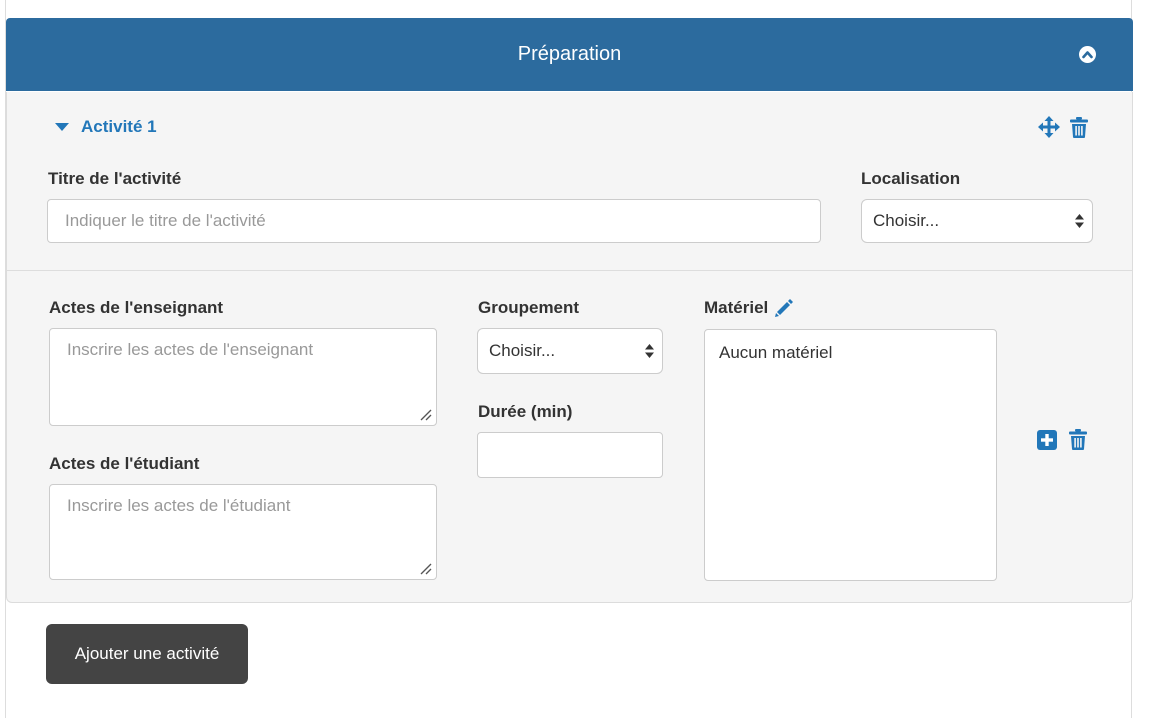  I want to click on section-divider, so click(569, 270).